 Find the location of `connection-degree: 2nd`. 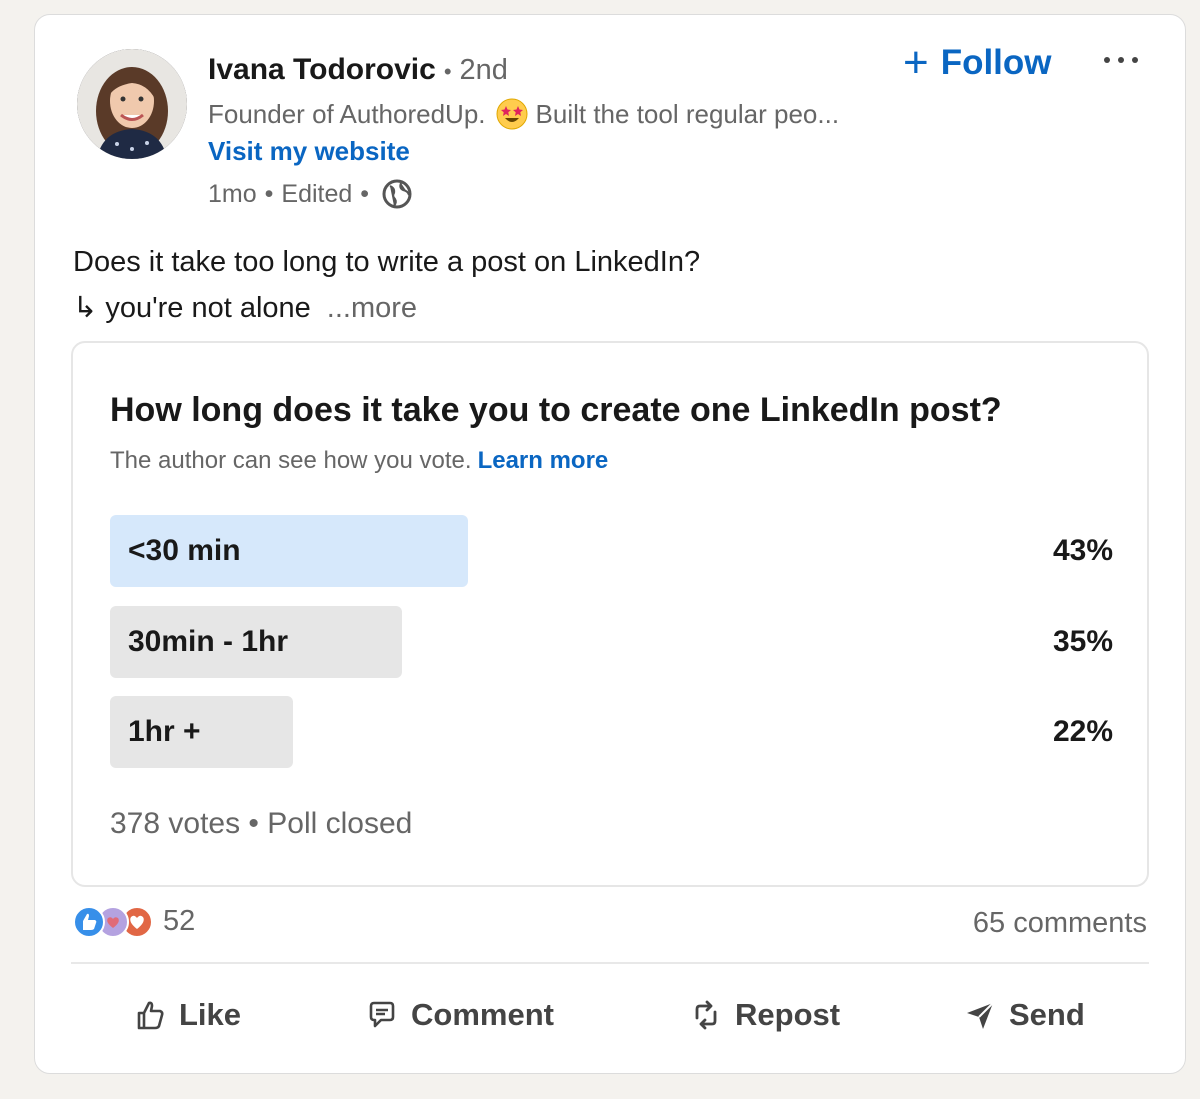

connection-degree: 2nd is located at coordinates (483, 70).